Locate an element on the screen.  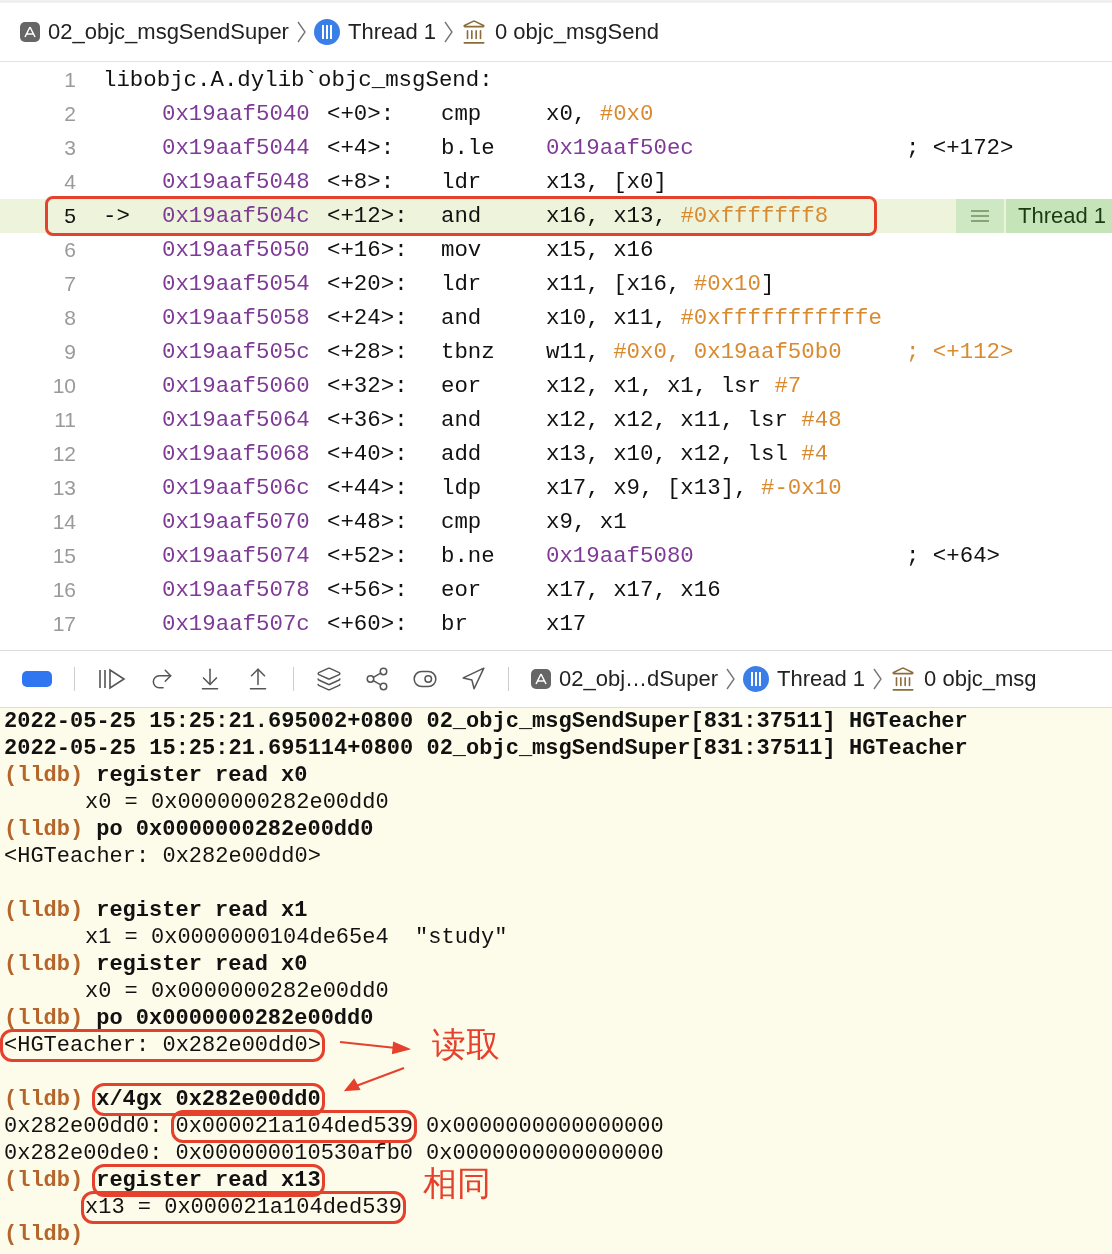
console-command: register read x0 is located at coordinates (202, 775).